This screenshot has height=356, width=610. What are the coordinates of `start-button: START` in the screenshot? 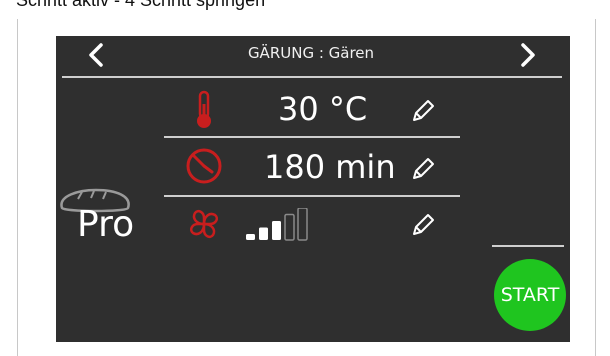 It's located at (530, 295).